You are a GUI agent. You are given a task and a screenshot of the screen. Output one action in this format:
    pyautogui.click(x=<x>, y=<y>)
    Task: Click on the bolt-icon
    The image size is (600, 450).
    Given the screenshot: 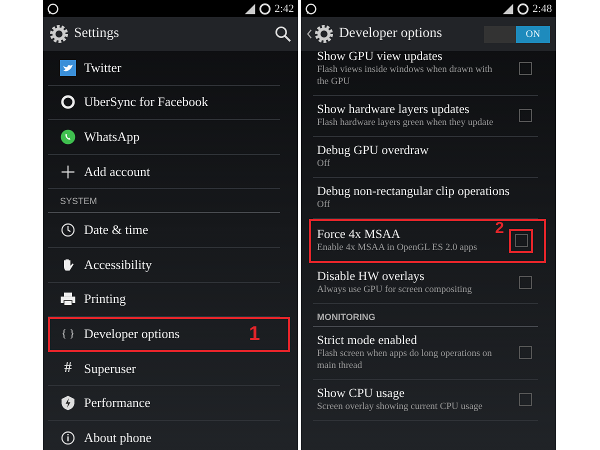 What is the action you would take?
    pyautogui.click(x=68, y=403)
    